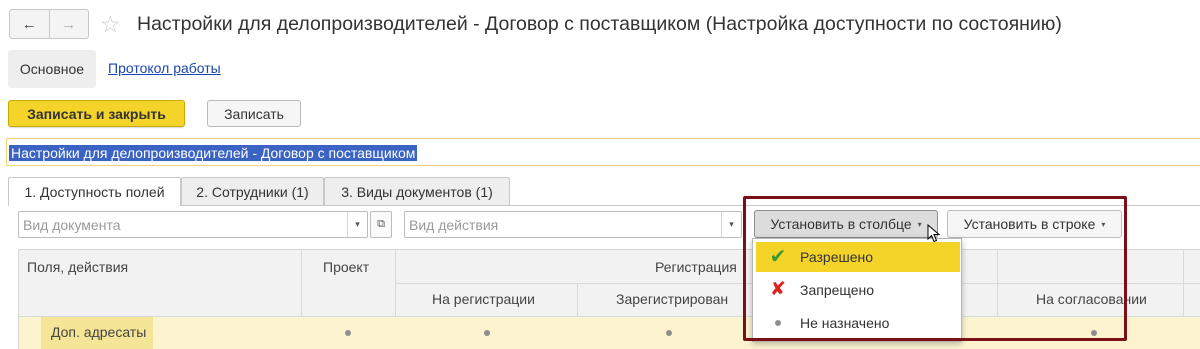 Image resolution: width=1200 pixels, height=349 pixels. Describe the element at coordinates (454, 225) in the screenshot. I see `action-type-placeholder: Вид действия` at that location.